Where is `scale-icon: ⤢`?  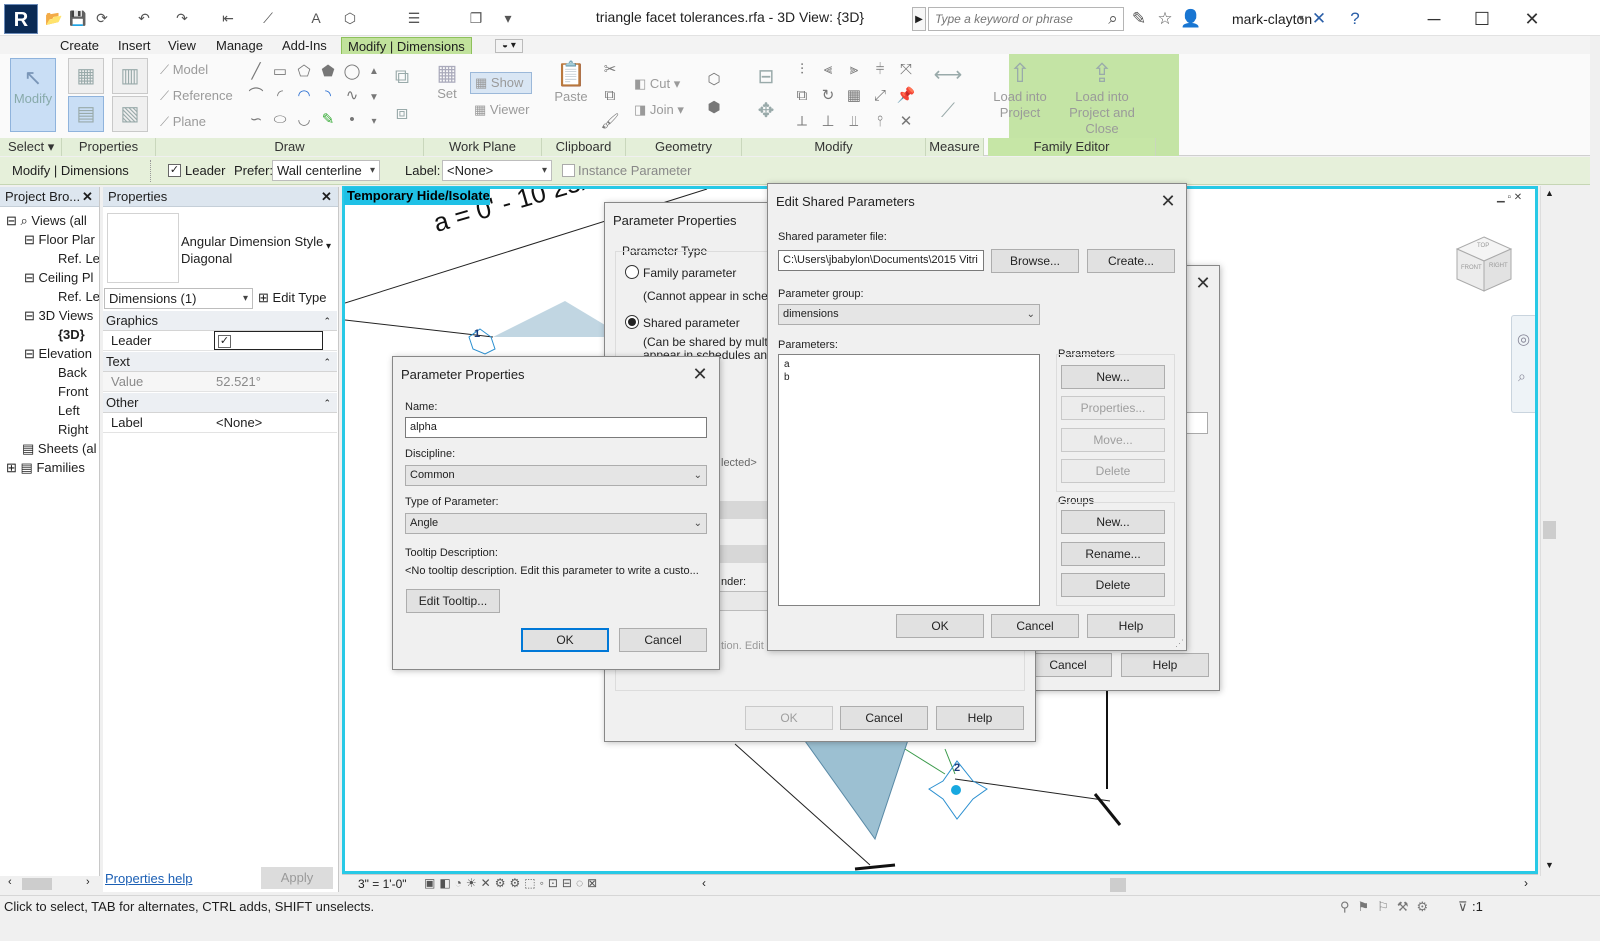
scale-icon: ⤢ is located at coordinates (880, 96).